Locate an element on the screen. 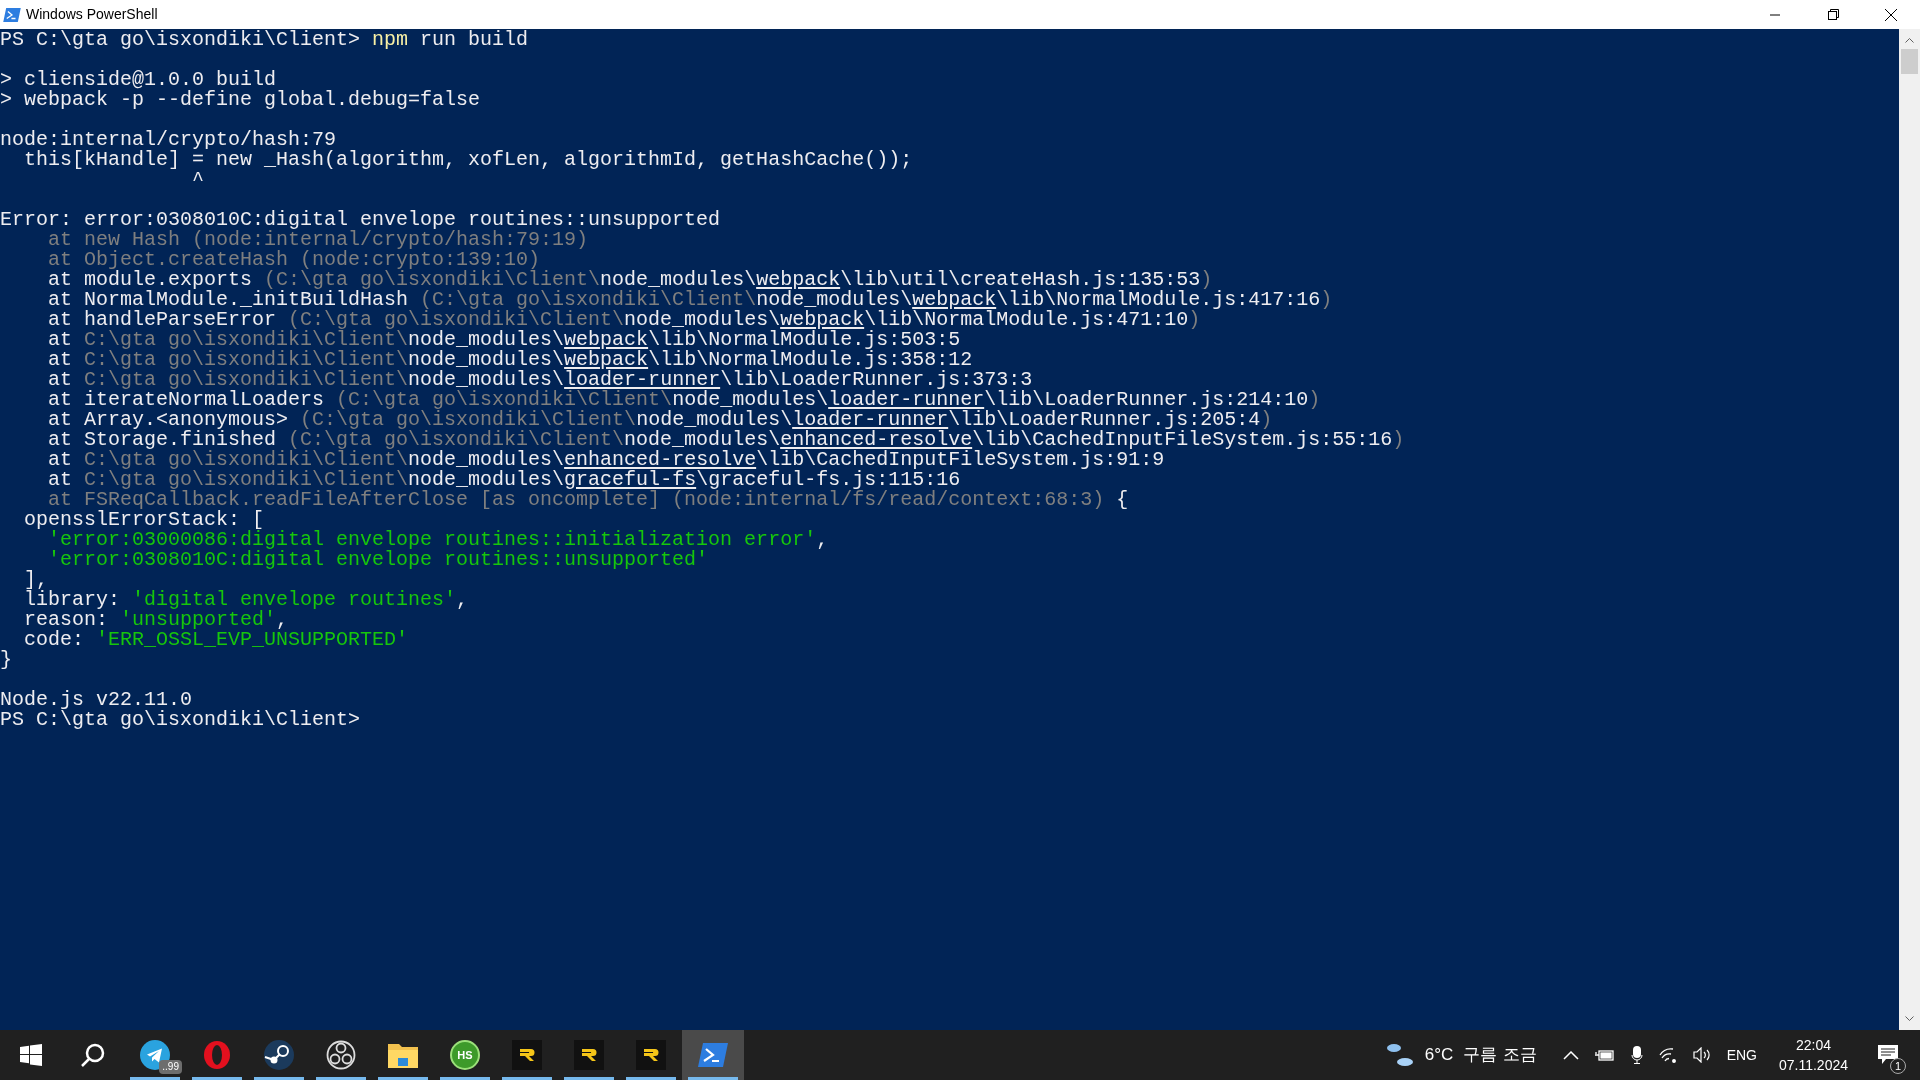  folder-icon is located at coordinates (403, 1055).